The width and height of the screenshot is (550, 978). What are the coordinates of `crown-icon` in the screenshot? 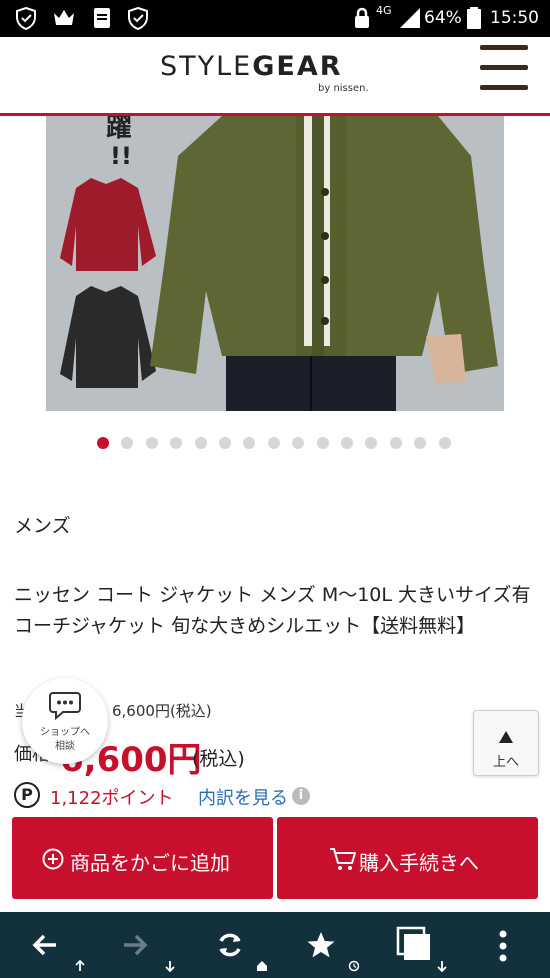 It's located at (64, 17).